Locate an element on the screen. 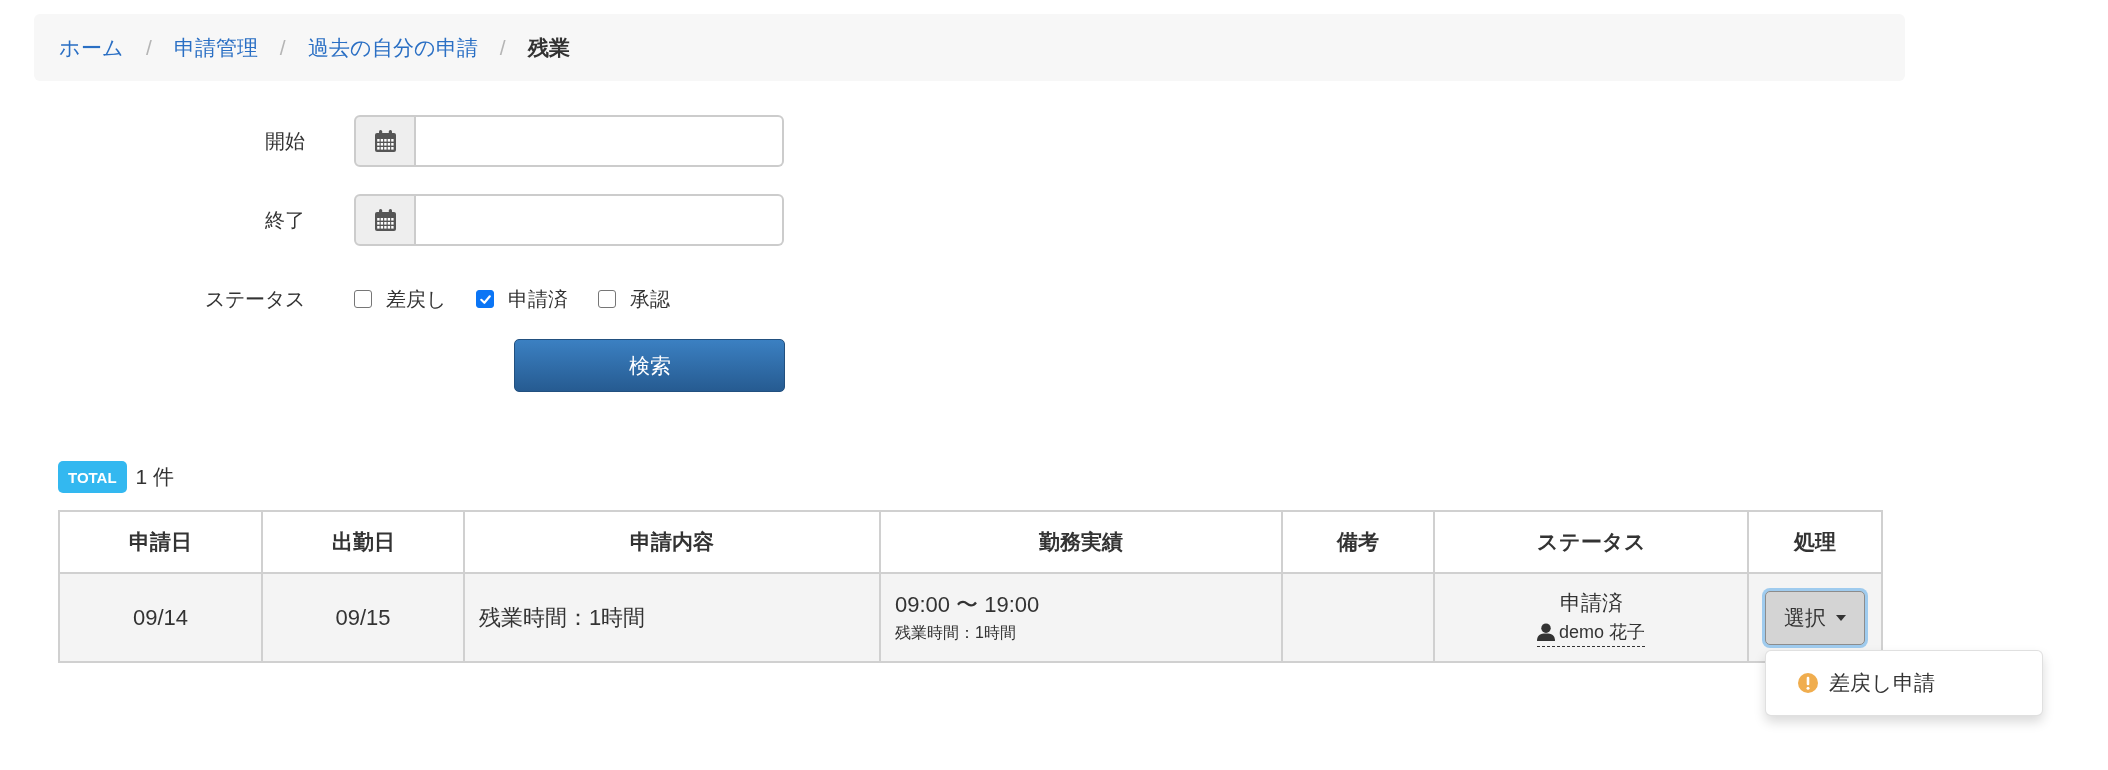  warning-icon is located at coordinates (1808, 682).